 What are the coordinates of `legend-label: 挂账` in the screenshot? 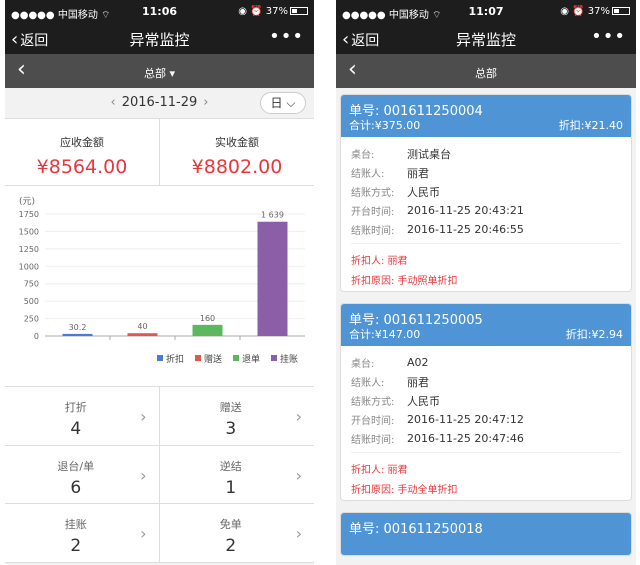 It's located at (289, 359).